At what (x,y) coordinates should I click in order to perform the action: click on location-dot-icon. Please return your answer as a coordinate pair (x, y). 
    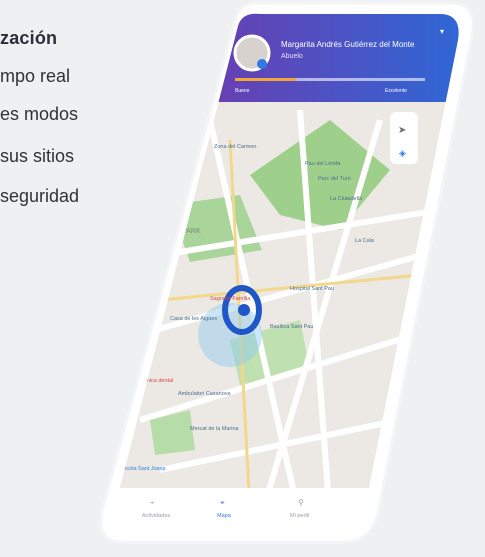
    Looking at the image, I should click on (244, 310).